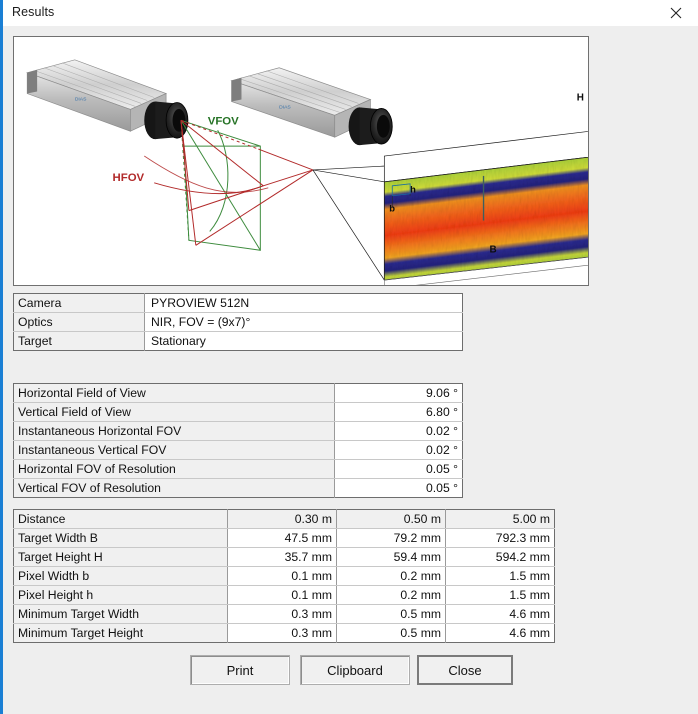 Image resolution: width=698 pixels, height=714 pixels. I want to click on table-row: Vertical Field of View 6.80 °, so click(238, 412).